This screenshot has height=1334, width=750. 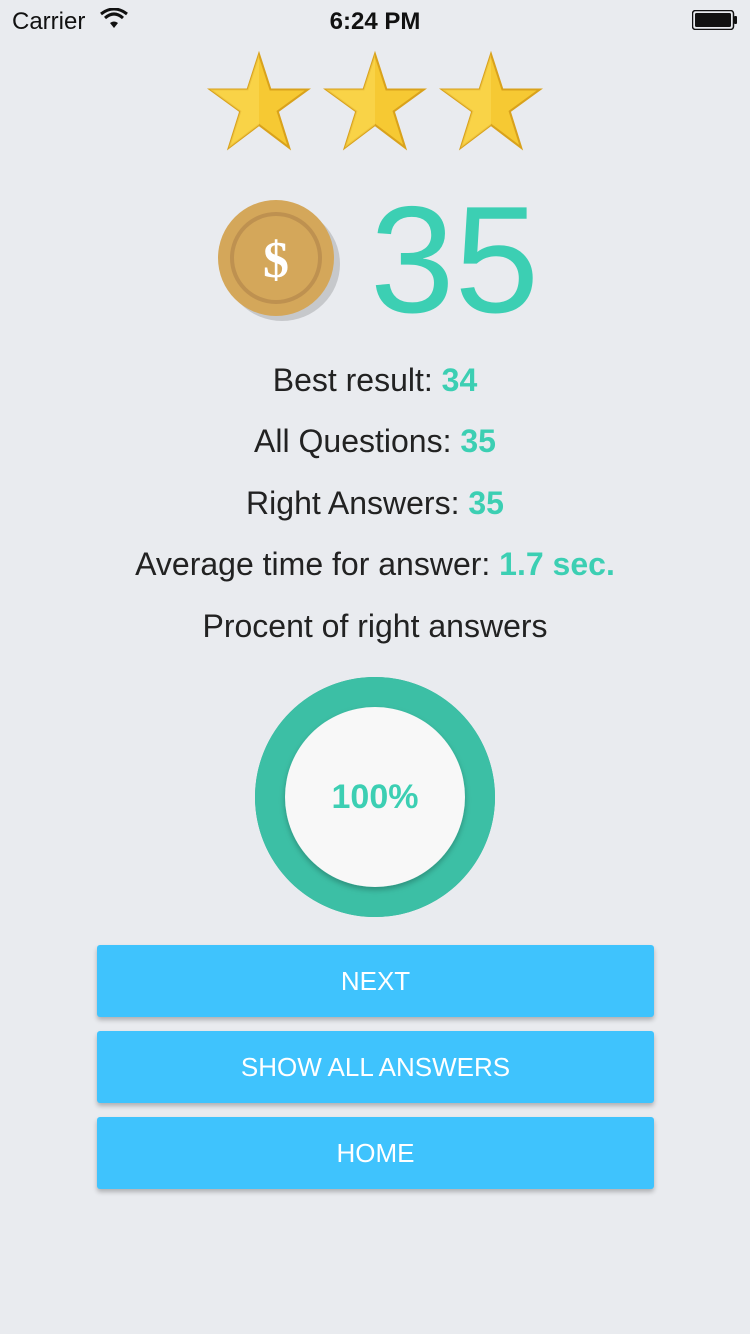 I want to click on stat-label: Best result:, so click(x=357, y=380).